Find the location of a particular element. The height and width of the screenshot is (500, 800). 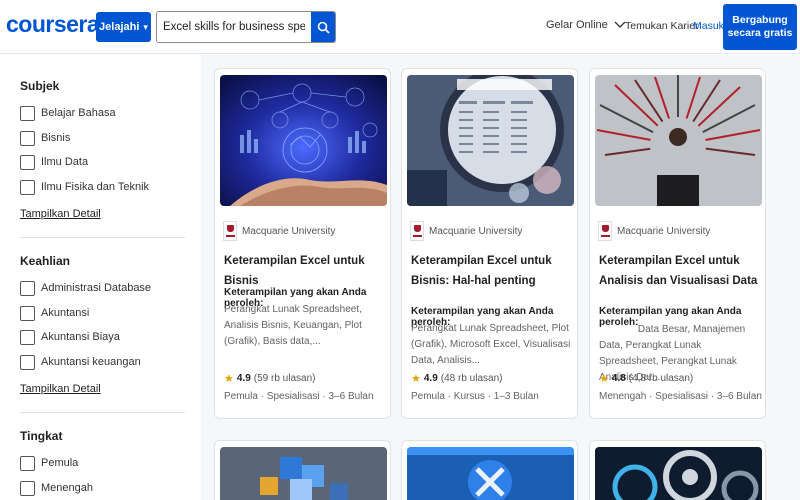

filter-option: Akuntansi Biaya is located at coordinates (70, 337).